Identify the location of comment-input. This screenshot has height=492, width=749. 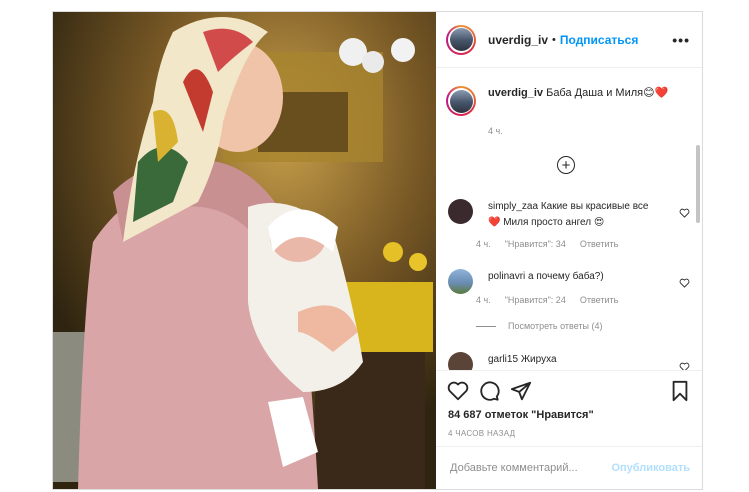
(530, 468).